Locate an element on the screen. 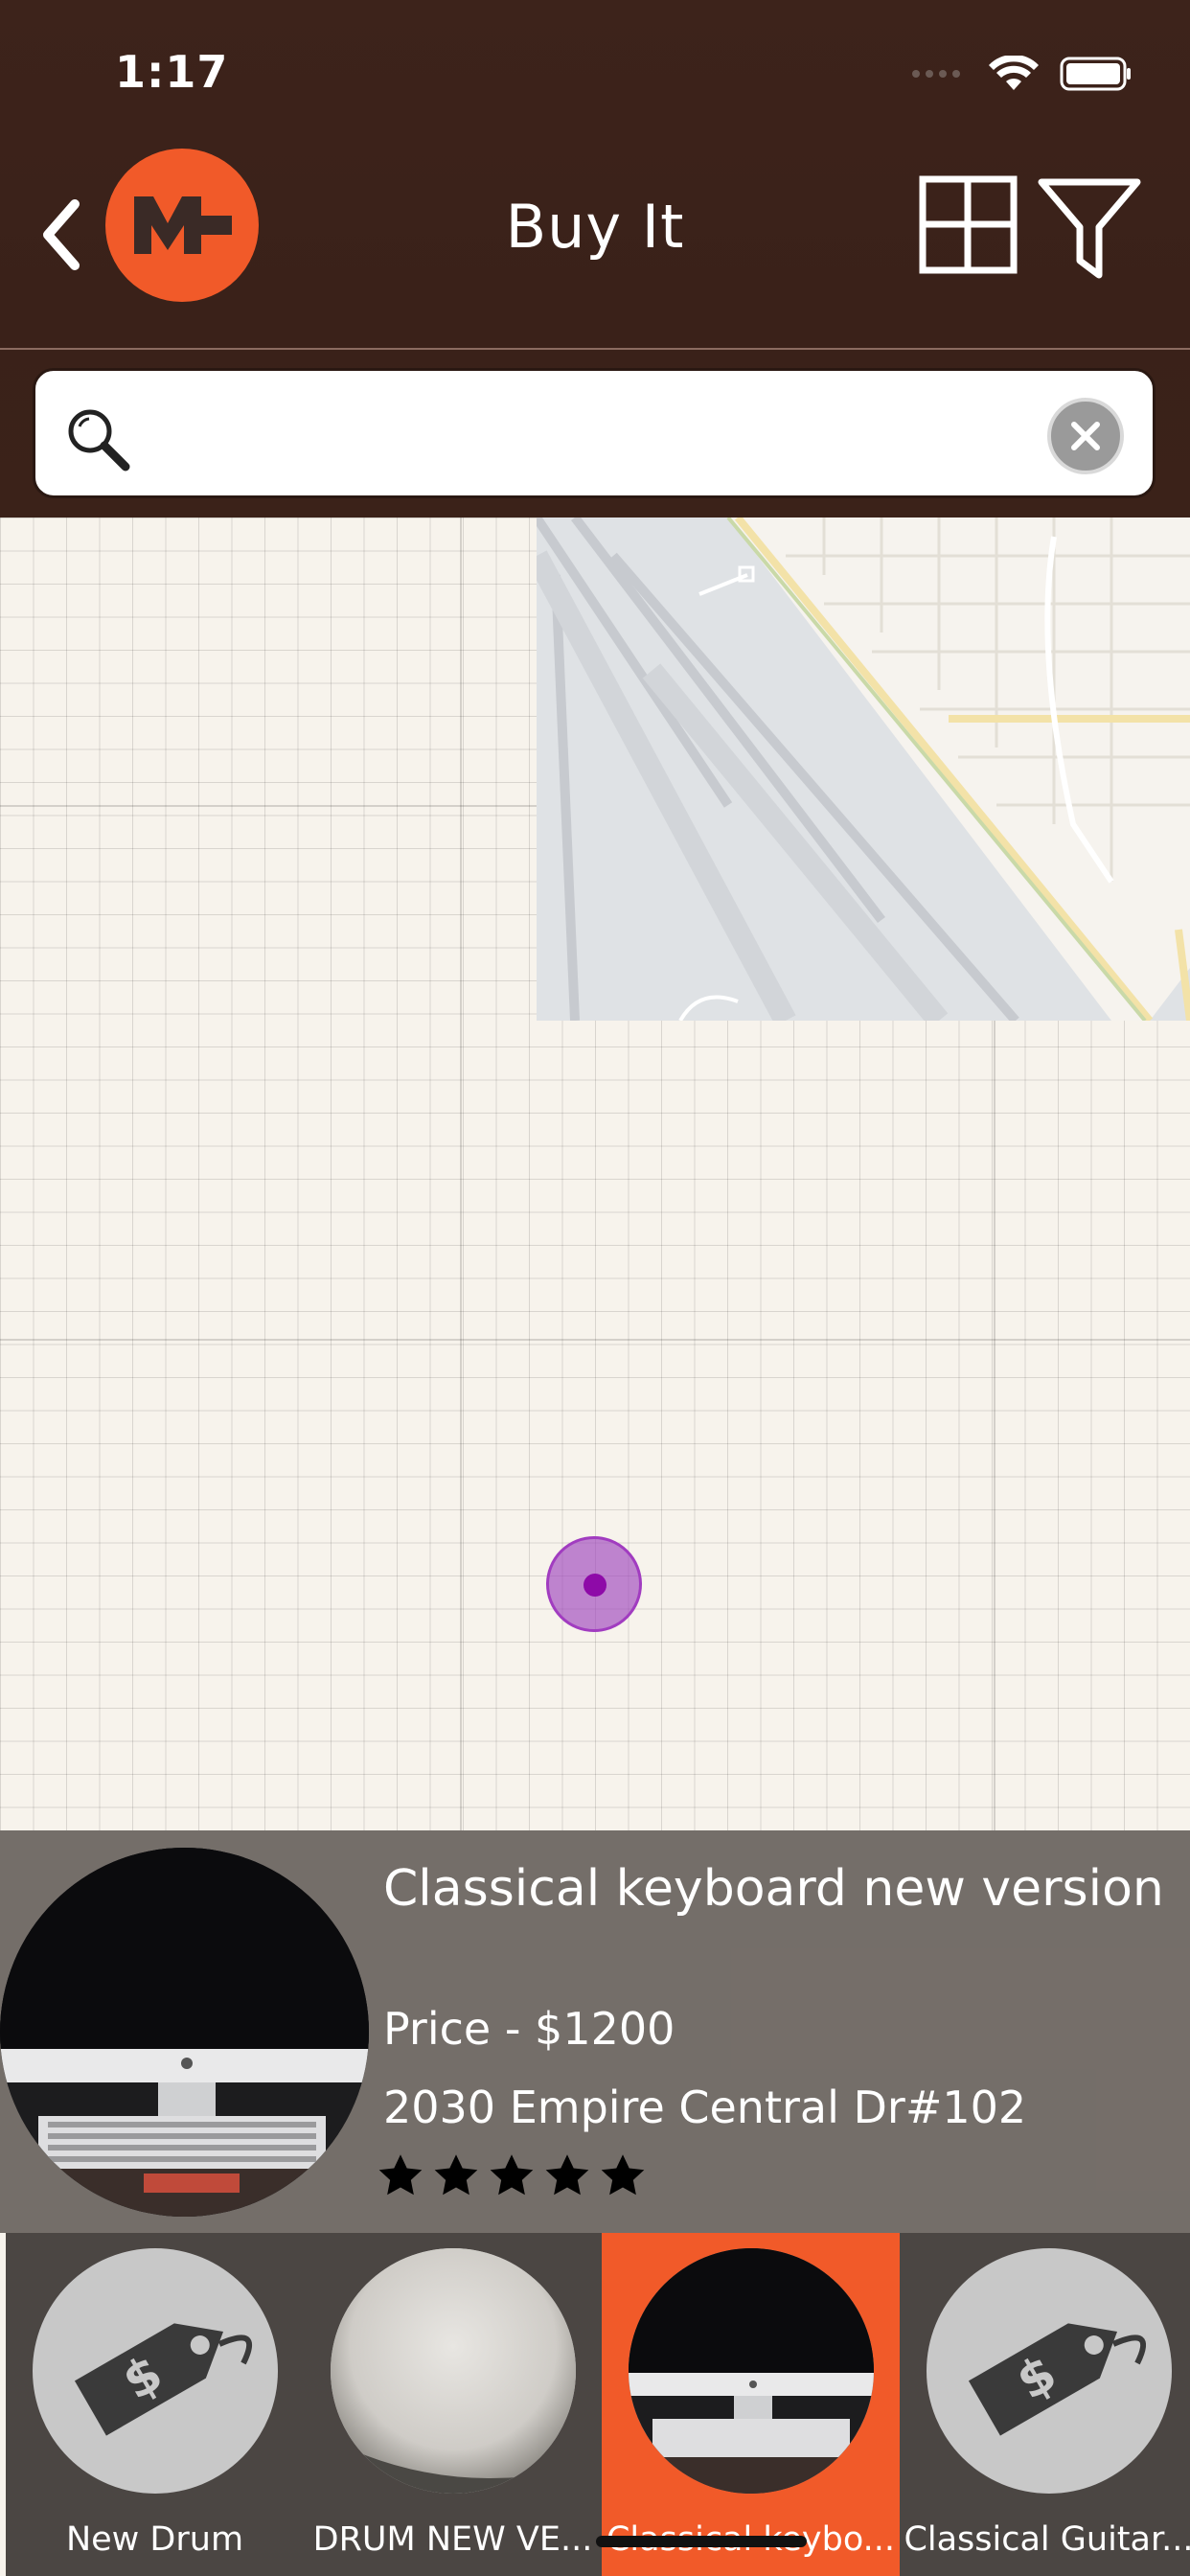 The image size is (1190, 2576). grid-view-button is located at coordinates (968, 224).